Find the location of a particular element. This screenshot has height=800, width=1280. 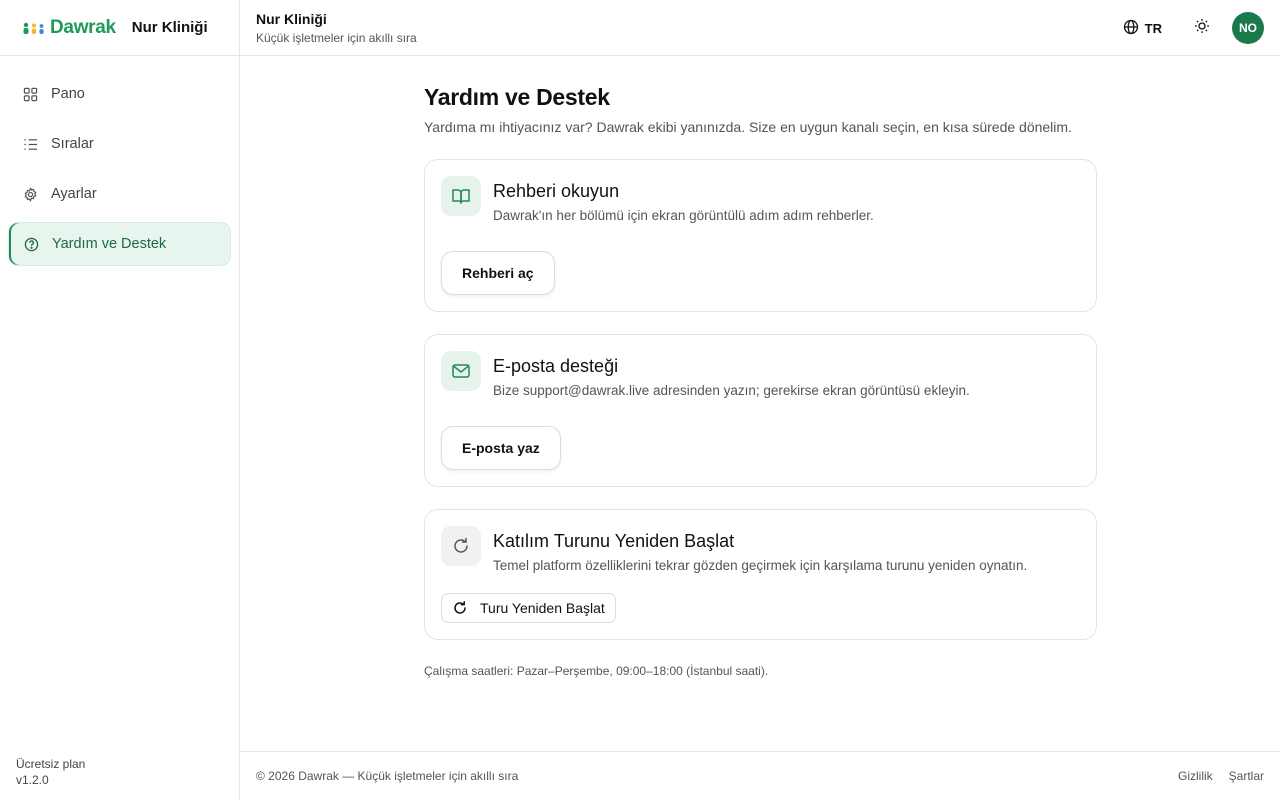

sidebar-item-label: Sıralar is located at coordinates (72, 144).